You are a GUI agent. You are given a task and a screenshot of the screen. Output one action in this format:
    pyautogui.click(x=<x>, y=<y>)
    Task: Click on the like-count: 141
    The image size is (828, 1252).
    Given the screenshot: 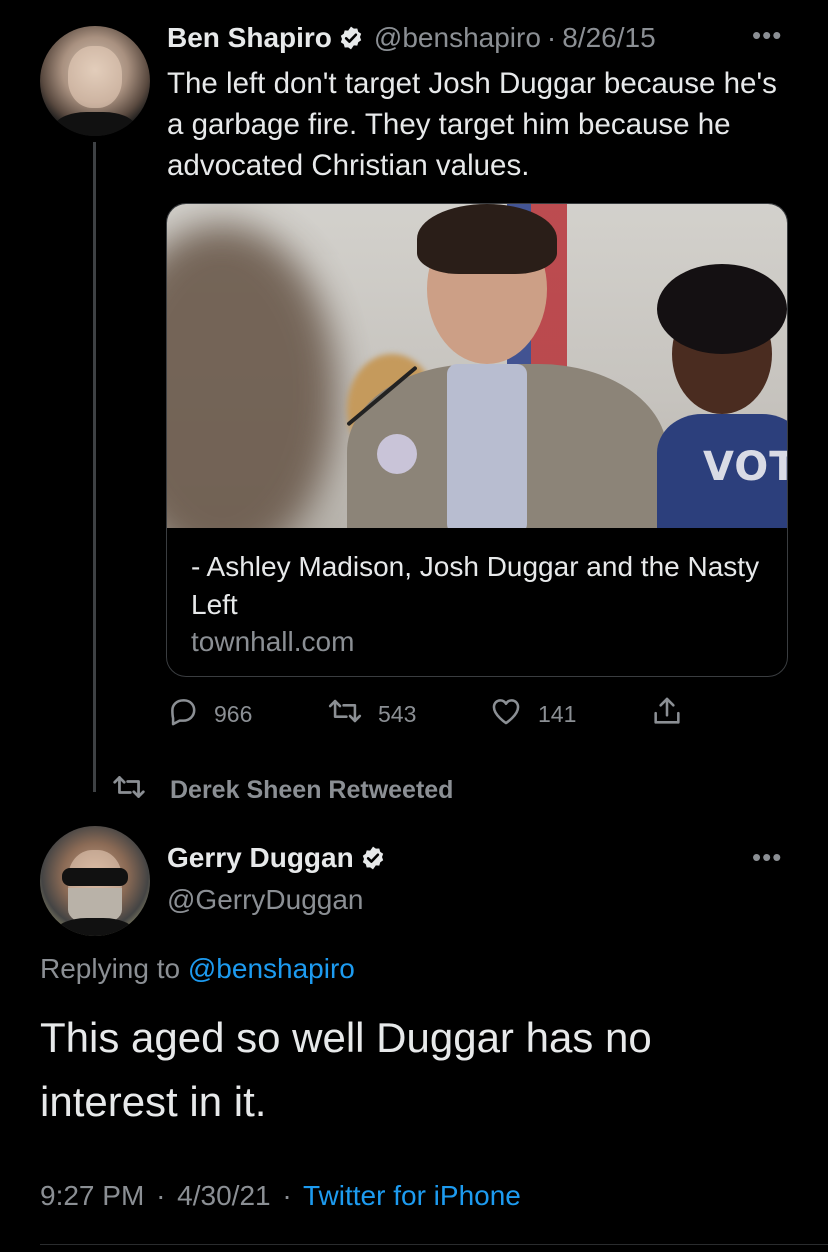 What is the action you would take?
    pyautogui.click(x=557, y=713)
    